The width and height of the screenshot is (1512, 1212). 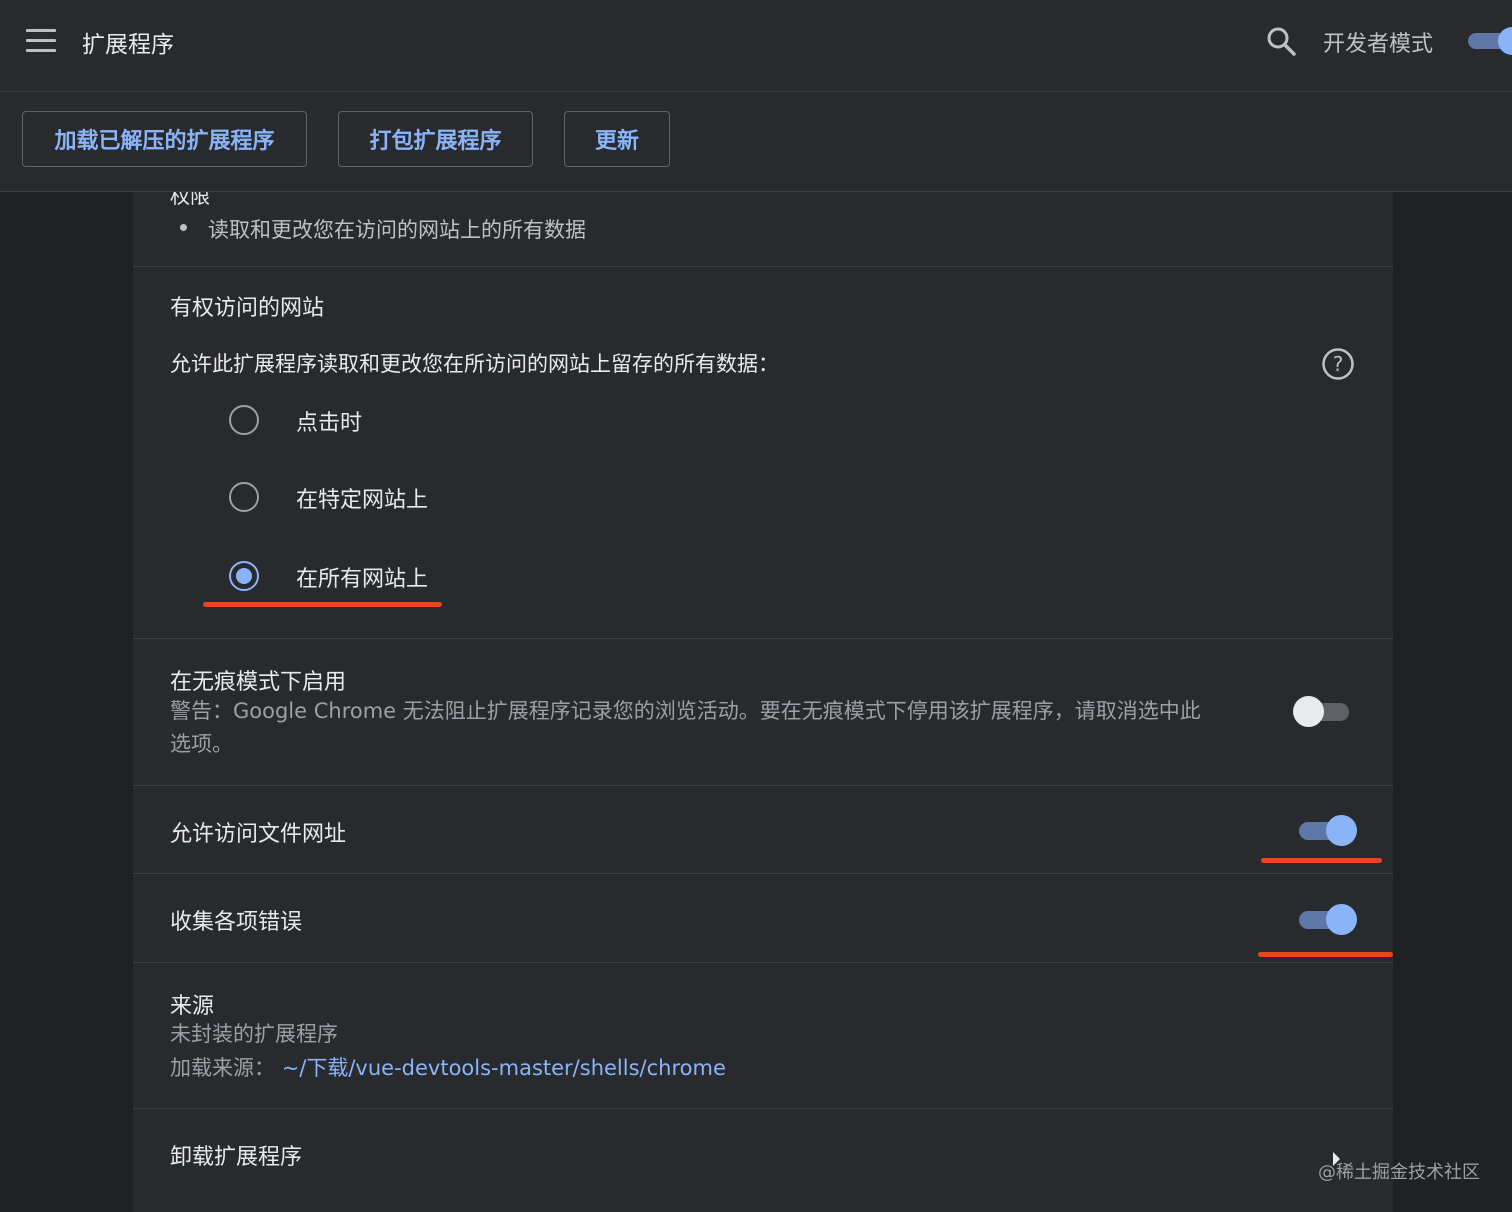 What do you see at coordinates (244, 420) in the screenshot?
I see `radio-on-click` at bounding box center [244, 420].